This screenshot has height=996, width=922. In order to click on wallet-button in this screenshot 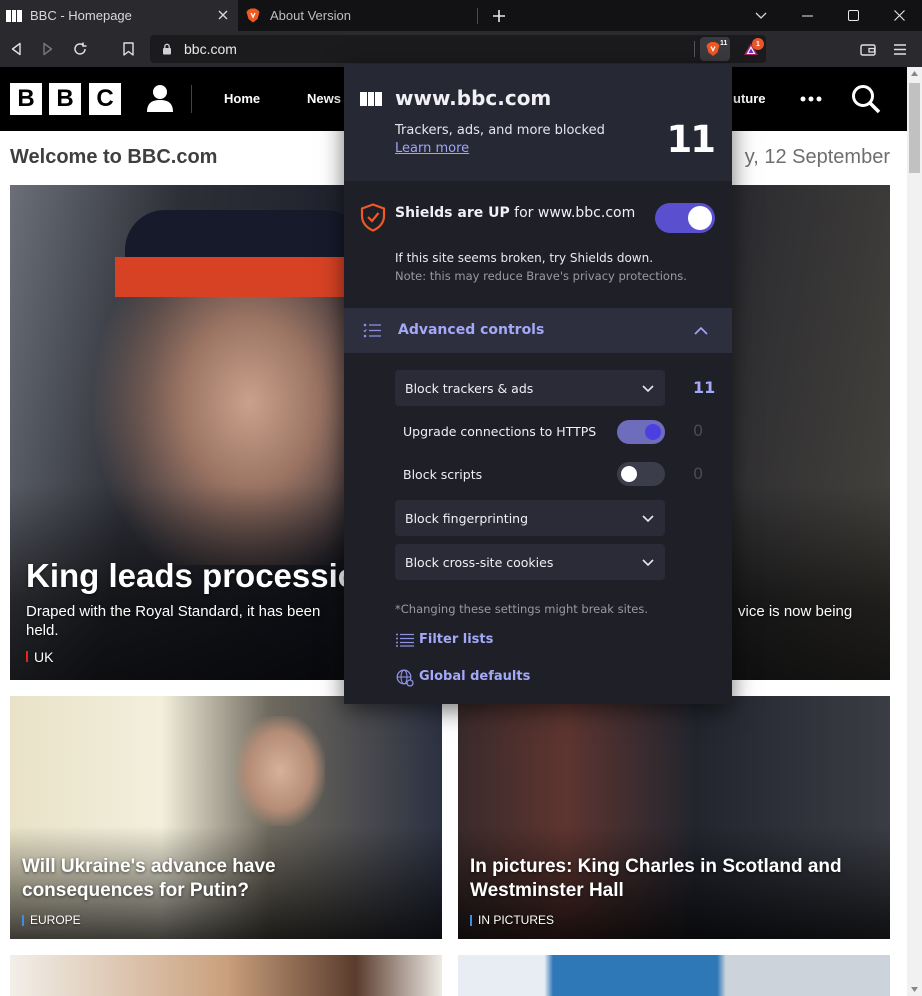, I will do `click(868, 49)`.